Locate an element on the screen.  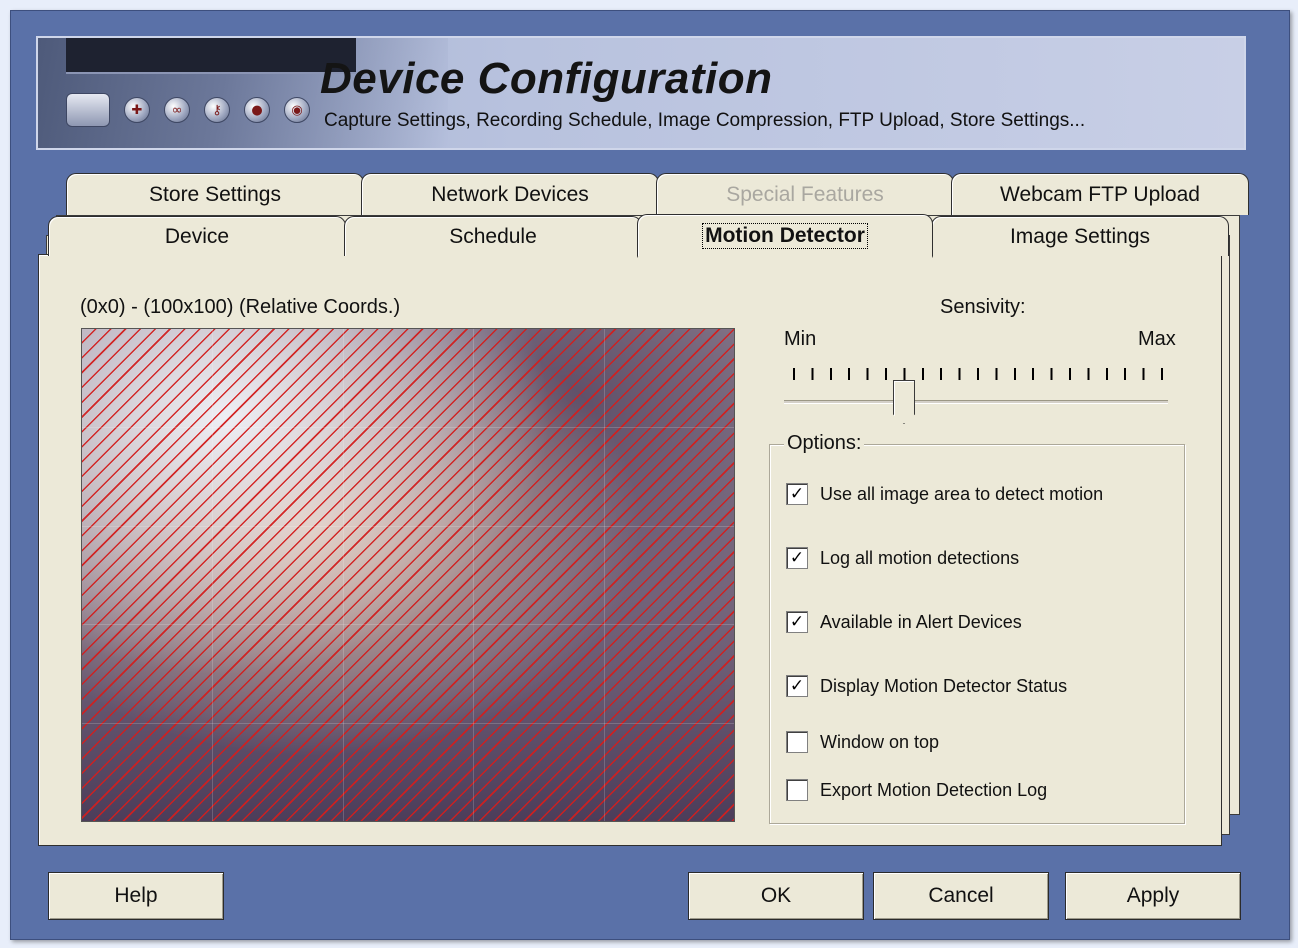
apply-button: Apply is located at coordinates (1153, 896).